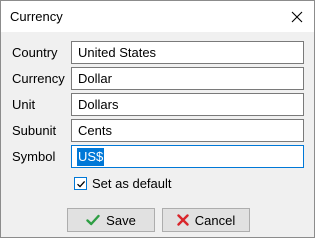 This screenshot has height=240, width=320. I want to click on close-button, so click(297, 16).